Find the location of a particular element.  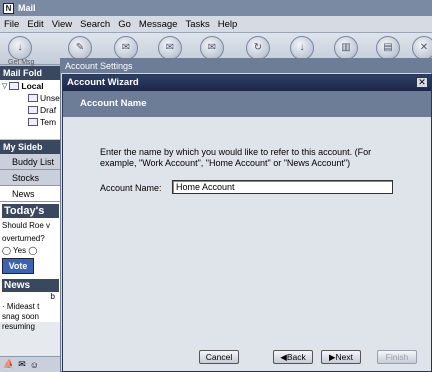

finish-button: Finish is located at coordinates (397, 357).